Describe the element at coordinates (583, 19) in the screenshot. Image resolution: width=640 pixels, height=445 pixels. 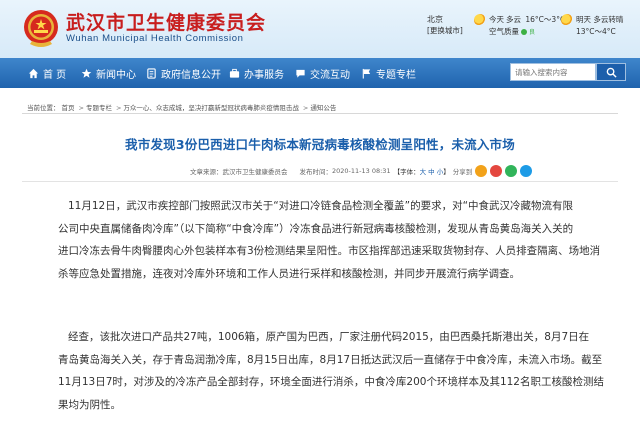
I see `tomorrow-label: 明天` at that location.